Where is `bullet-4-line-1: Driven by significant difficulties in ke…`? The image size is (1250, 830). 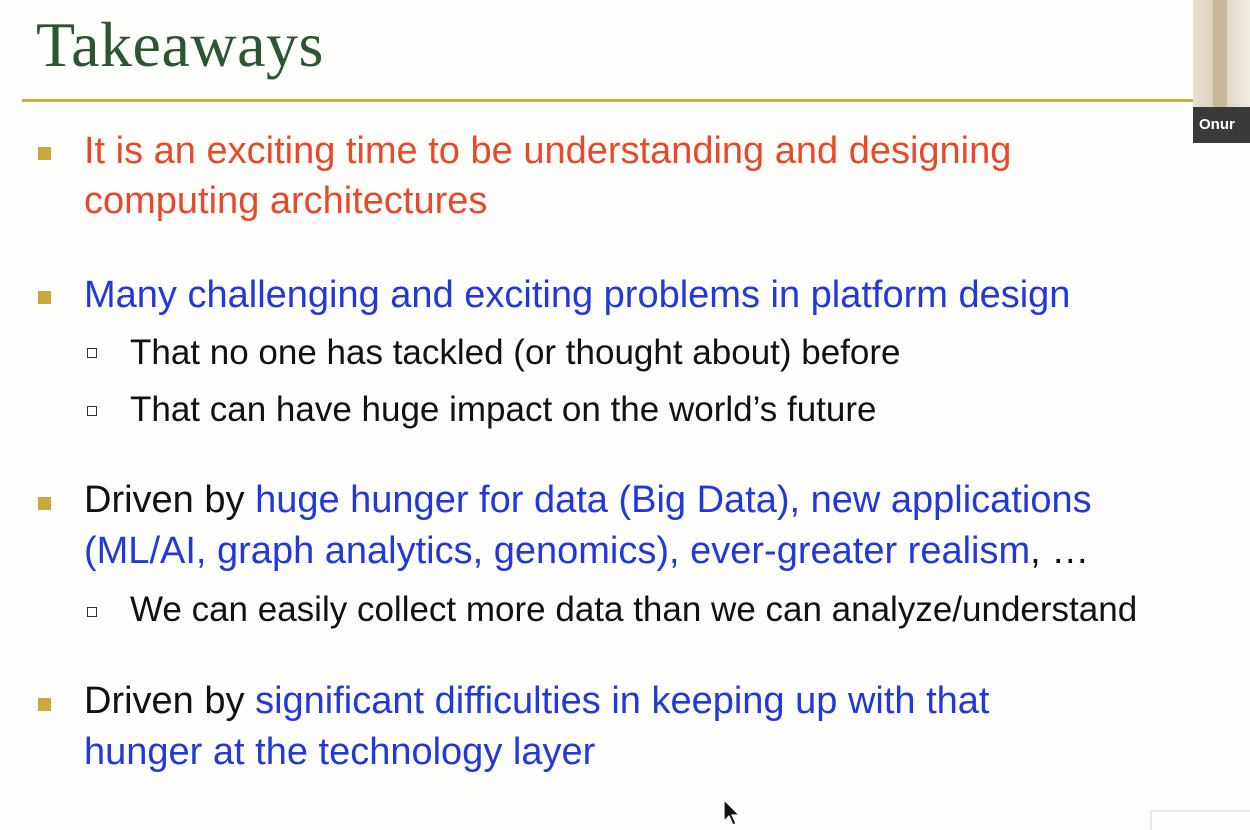 bullet-4-line-1: Driven by significant difficulties in ke… is located at coordinates (536, 701).